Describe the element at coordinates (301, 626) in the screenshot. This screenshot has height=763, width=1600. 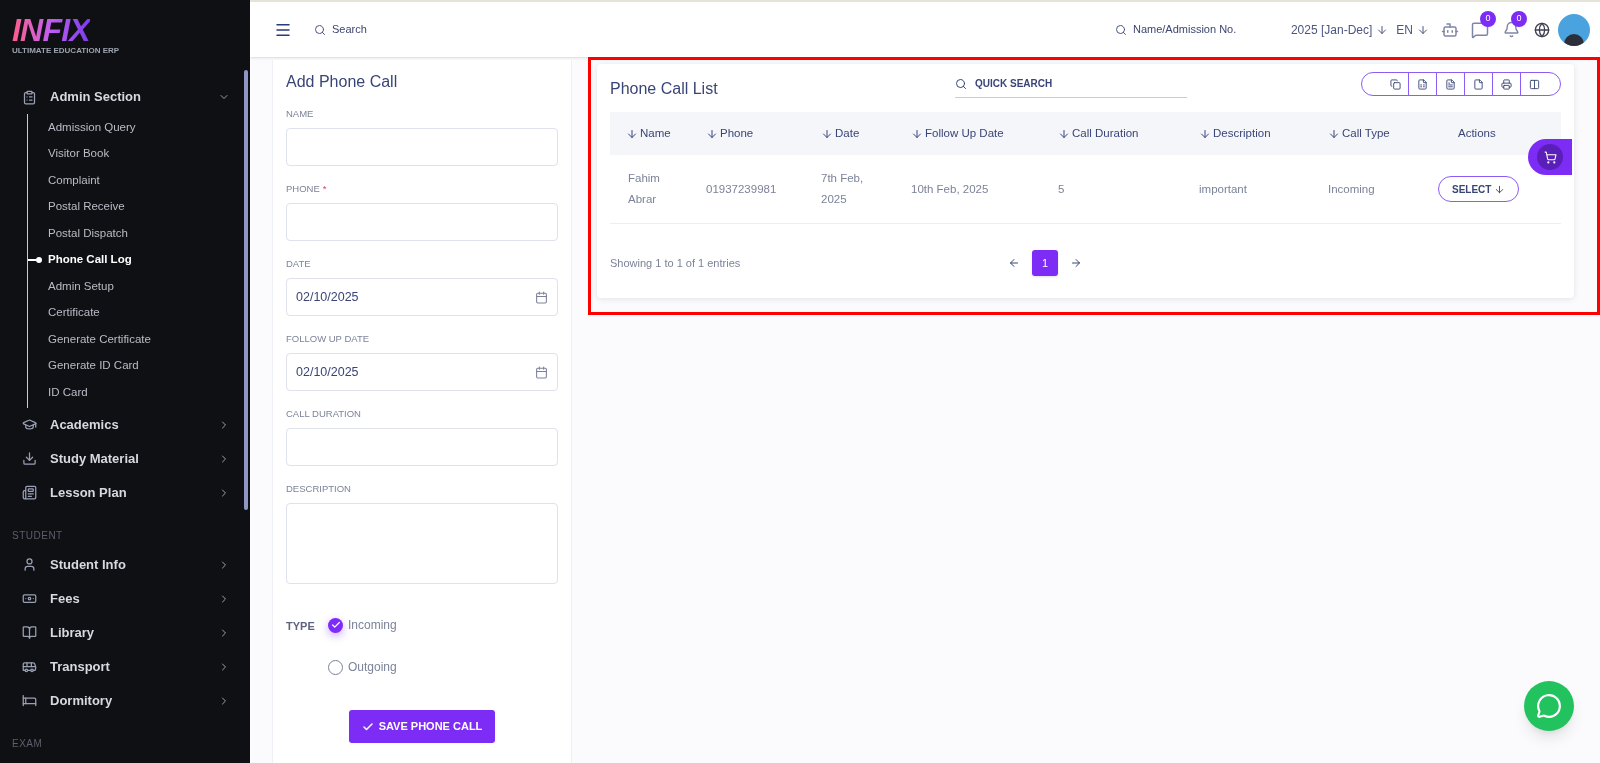
I see `type-label: TYPE` at that location.